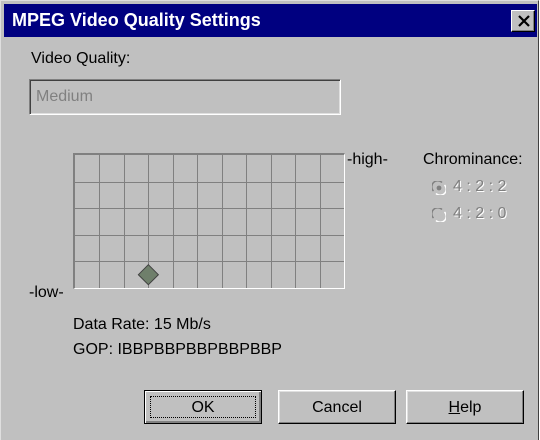  Describe the element at coordinates (64, 96) in the screenshot. I see `video-quality-value: Medium` at that location.